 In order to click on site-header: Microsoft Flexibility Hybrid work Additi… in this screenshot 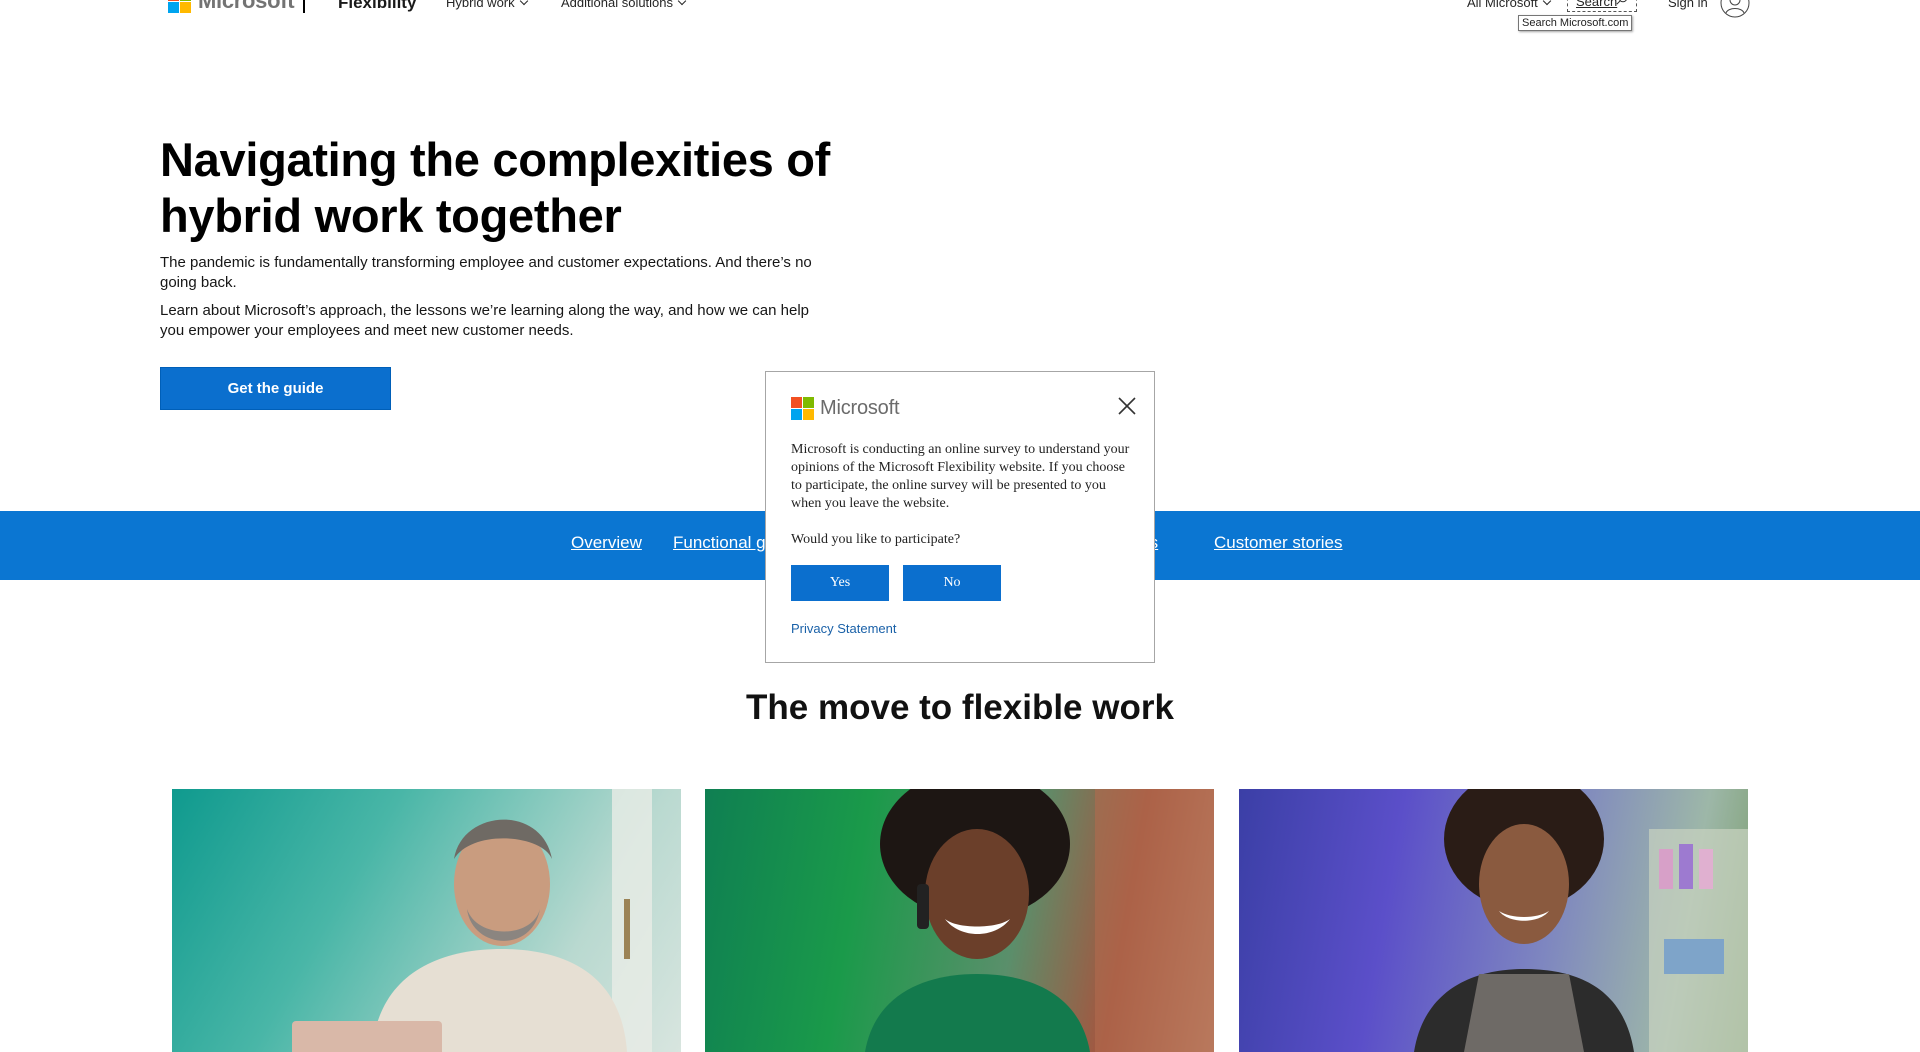, I will do `click(960, 15)`.